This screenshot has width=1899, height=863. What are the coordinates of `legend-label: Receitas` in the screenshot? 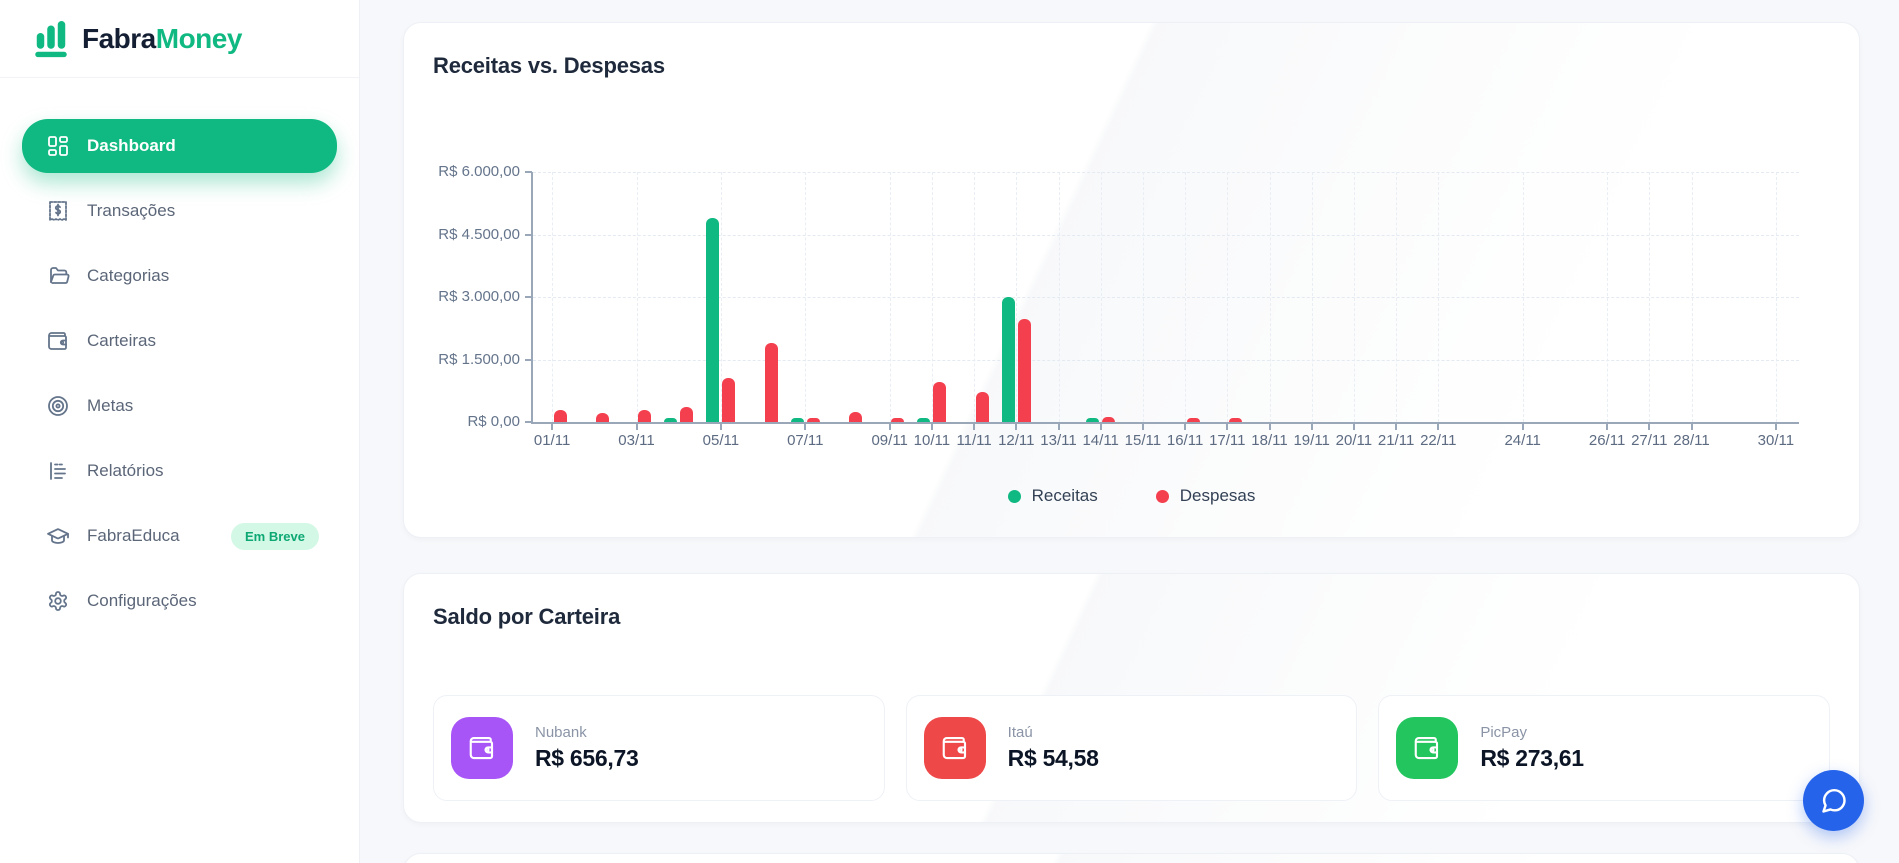 It's located at (1064, 495).